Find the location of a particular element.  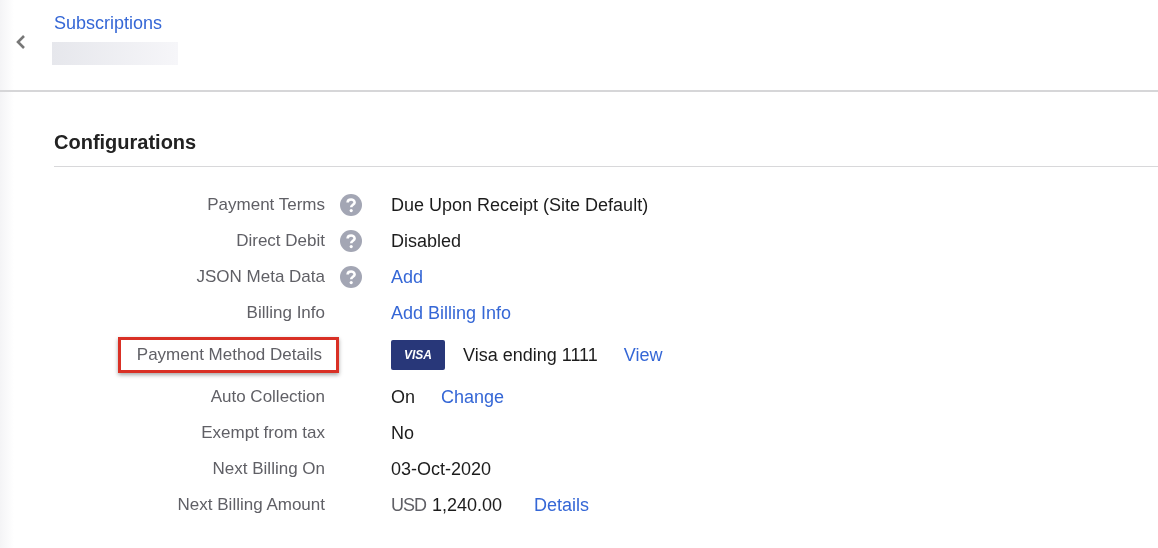

section-title: Configurations is located at coordinates (606, 148).